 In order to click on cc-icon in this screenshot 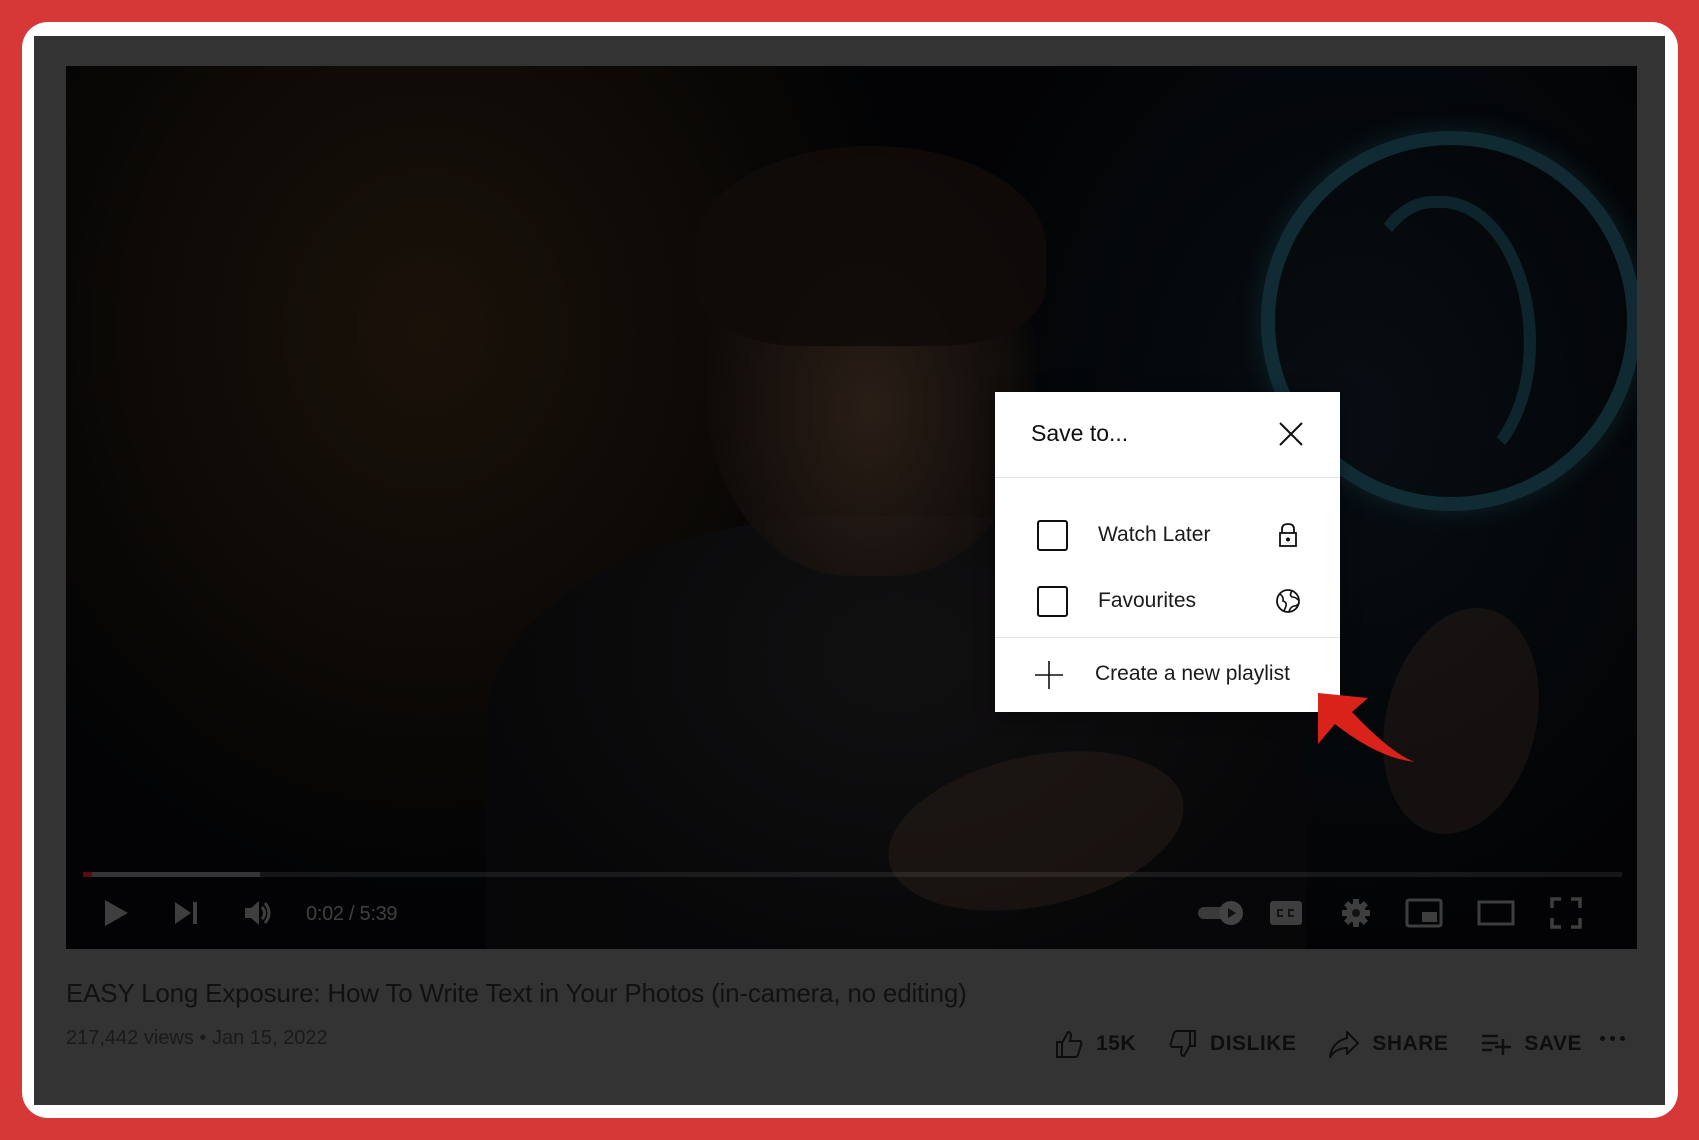, I will do `click(1286, 913)`.